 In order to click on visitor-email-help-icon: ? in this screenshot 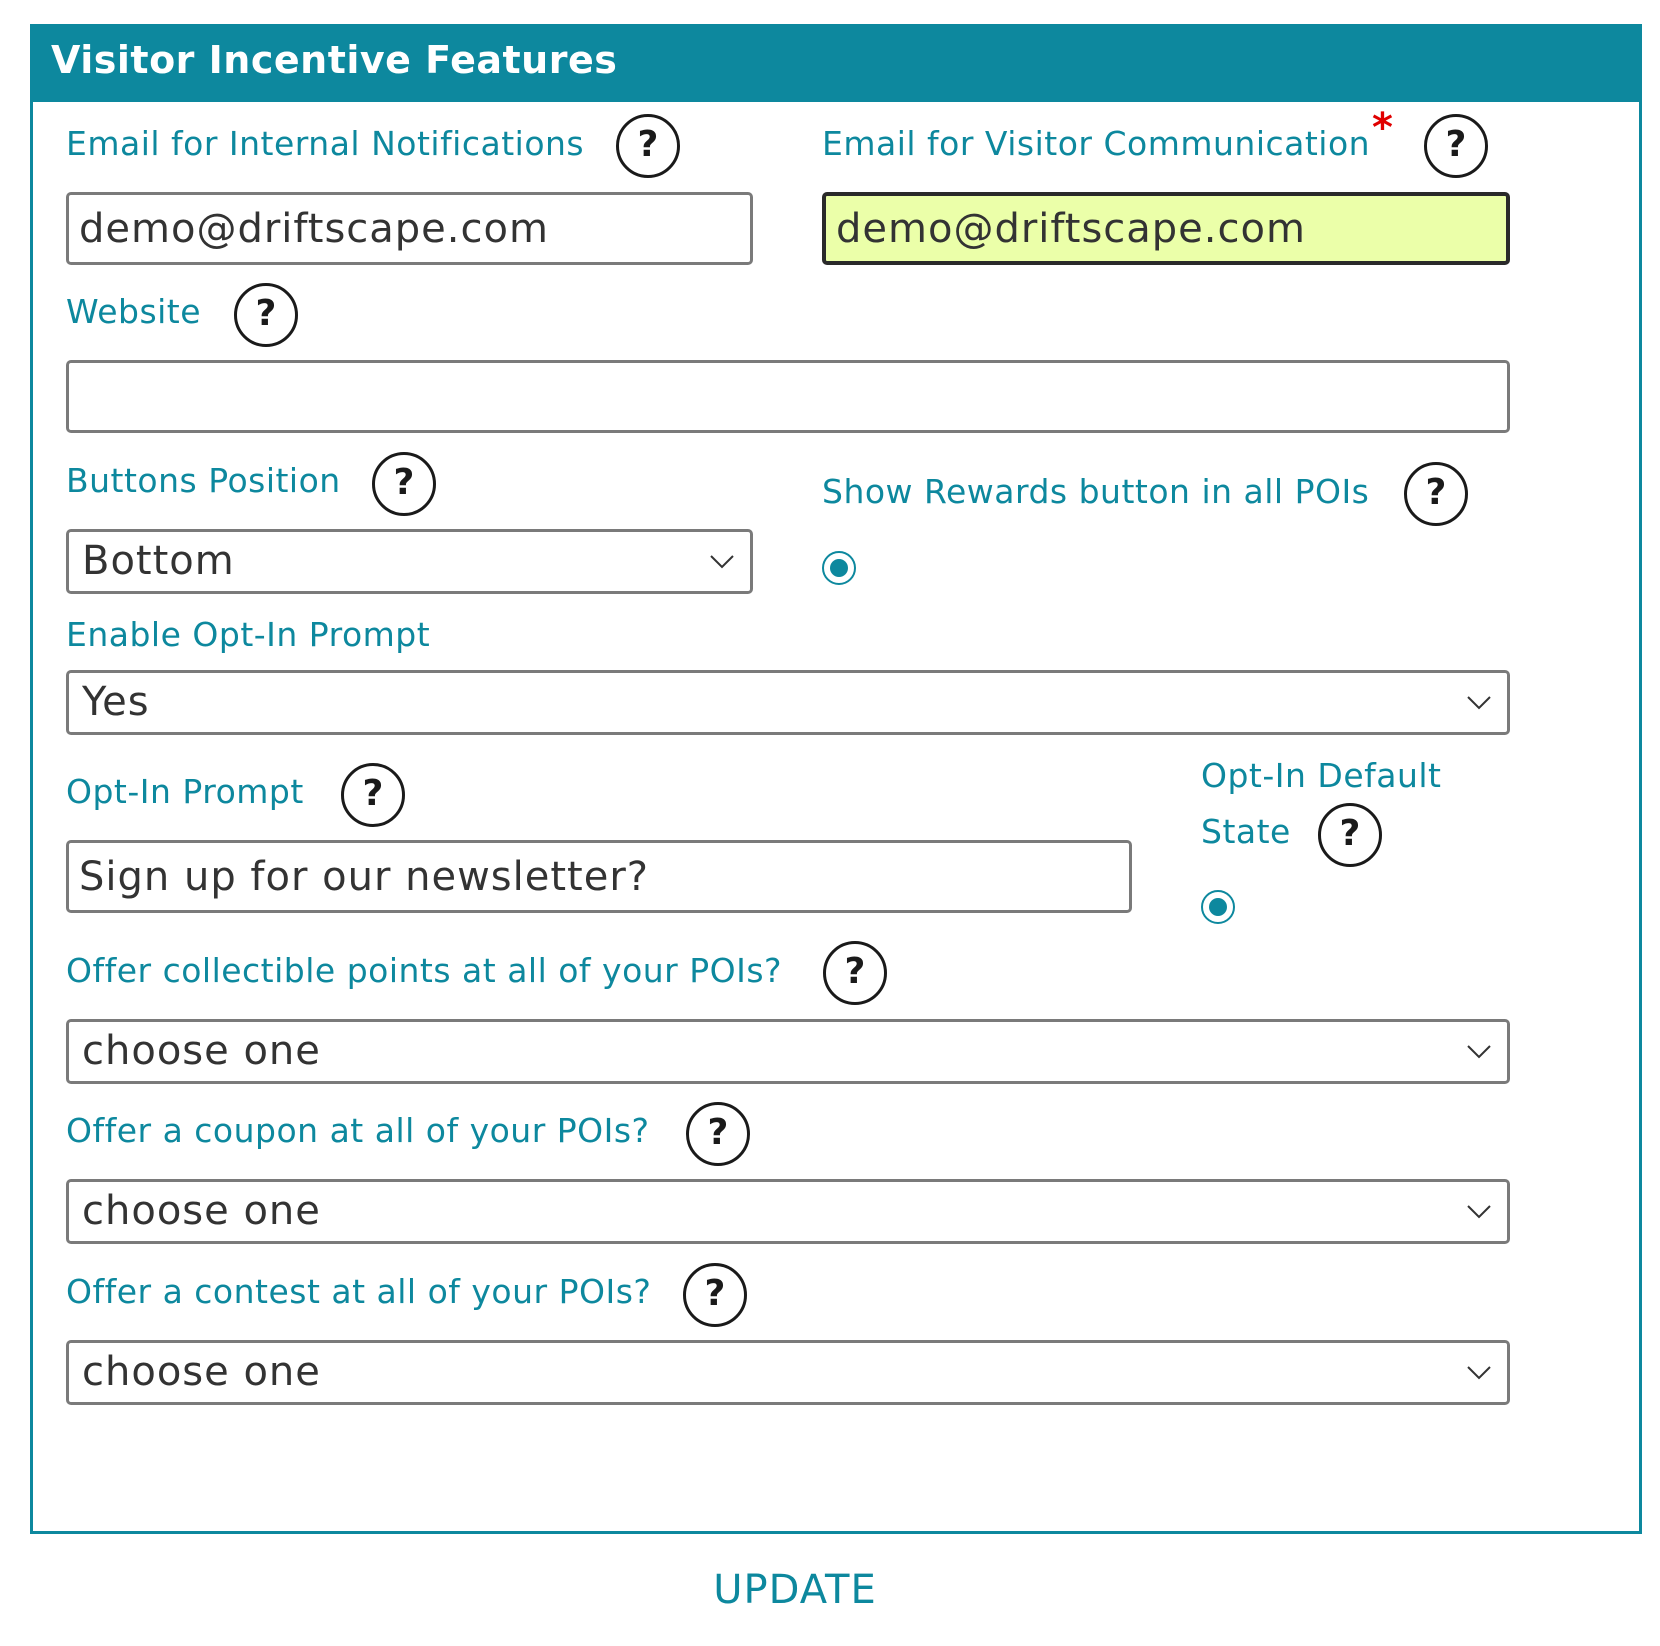, I will do `click(1456, 146)`.